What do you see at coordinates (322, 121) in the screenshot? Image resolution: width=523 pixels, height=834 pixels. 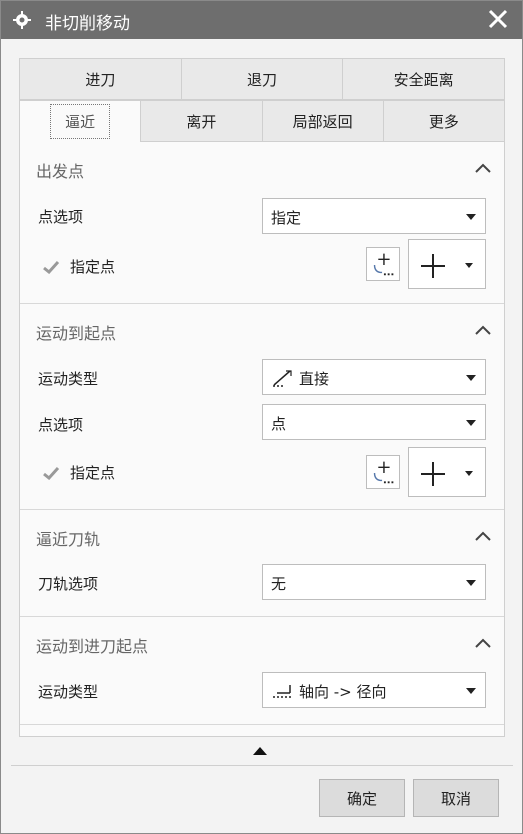 I see `tab-local-return: 局部返回` at bounding box center [322, 121].